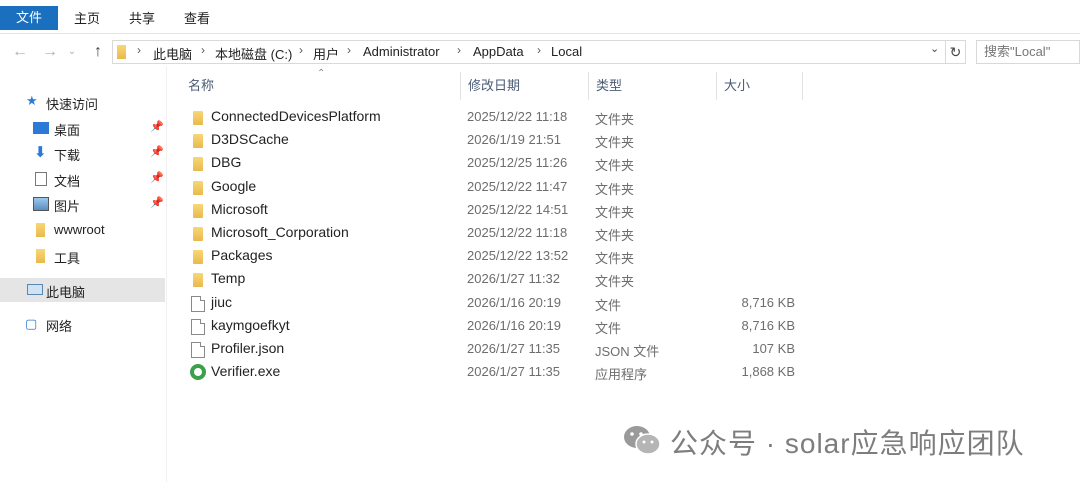 The image size is (1080, 482). I want to click on nav-label: 此电脑, so click(66, 292).